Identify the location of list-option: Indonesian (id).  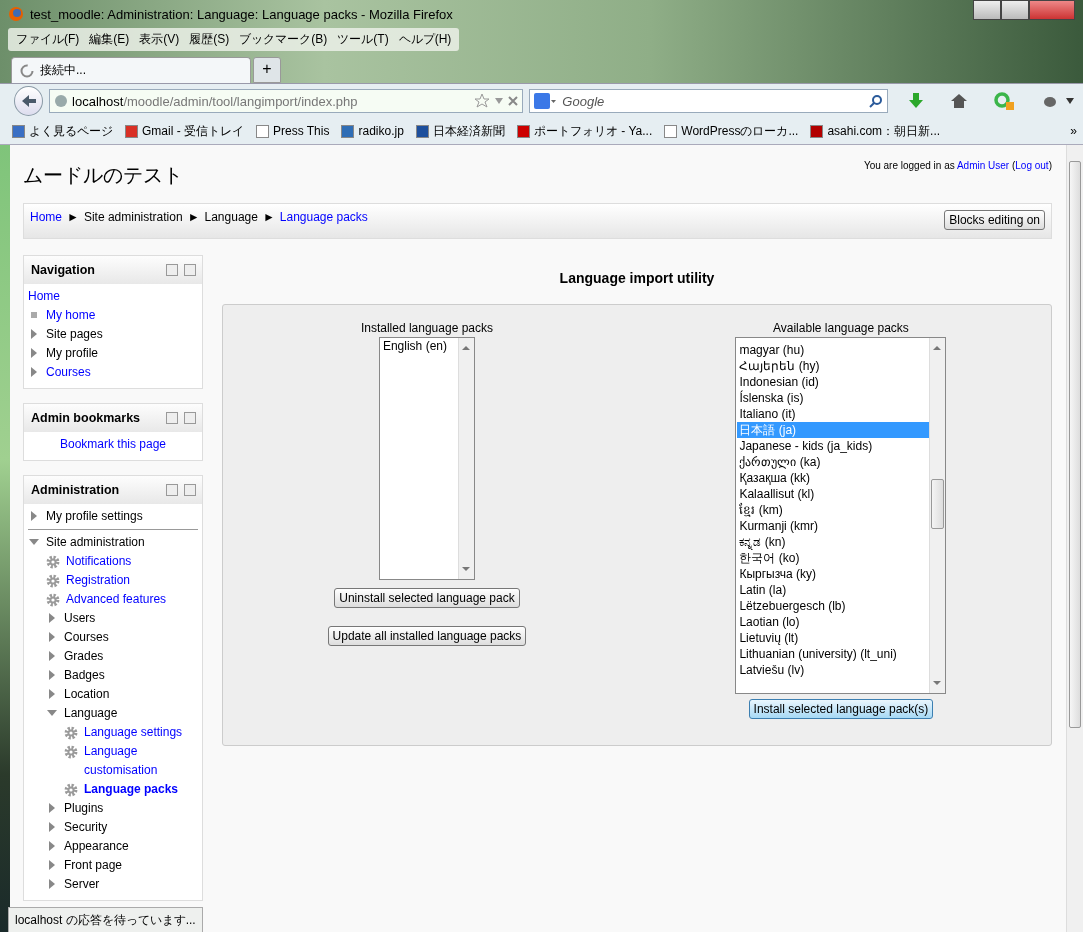
(833, 382).